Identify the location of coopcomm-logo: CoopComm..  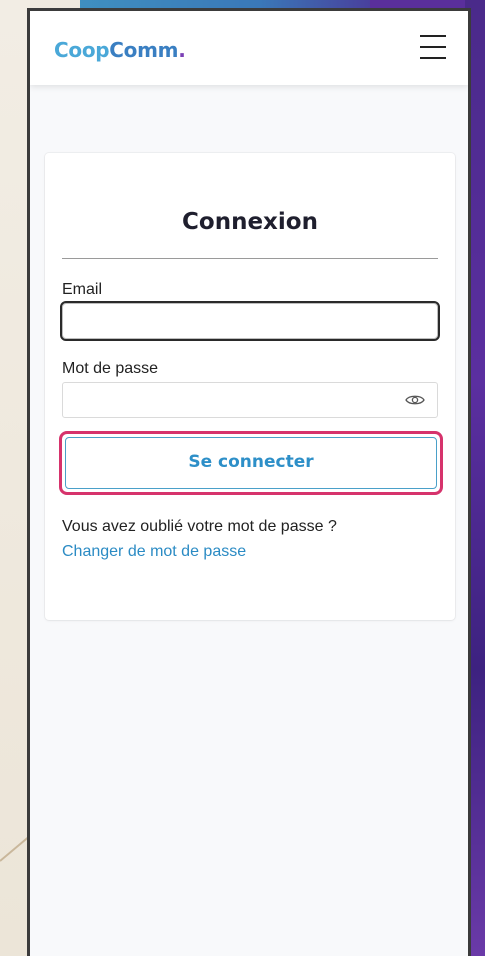
(120, 50).